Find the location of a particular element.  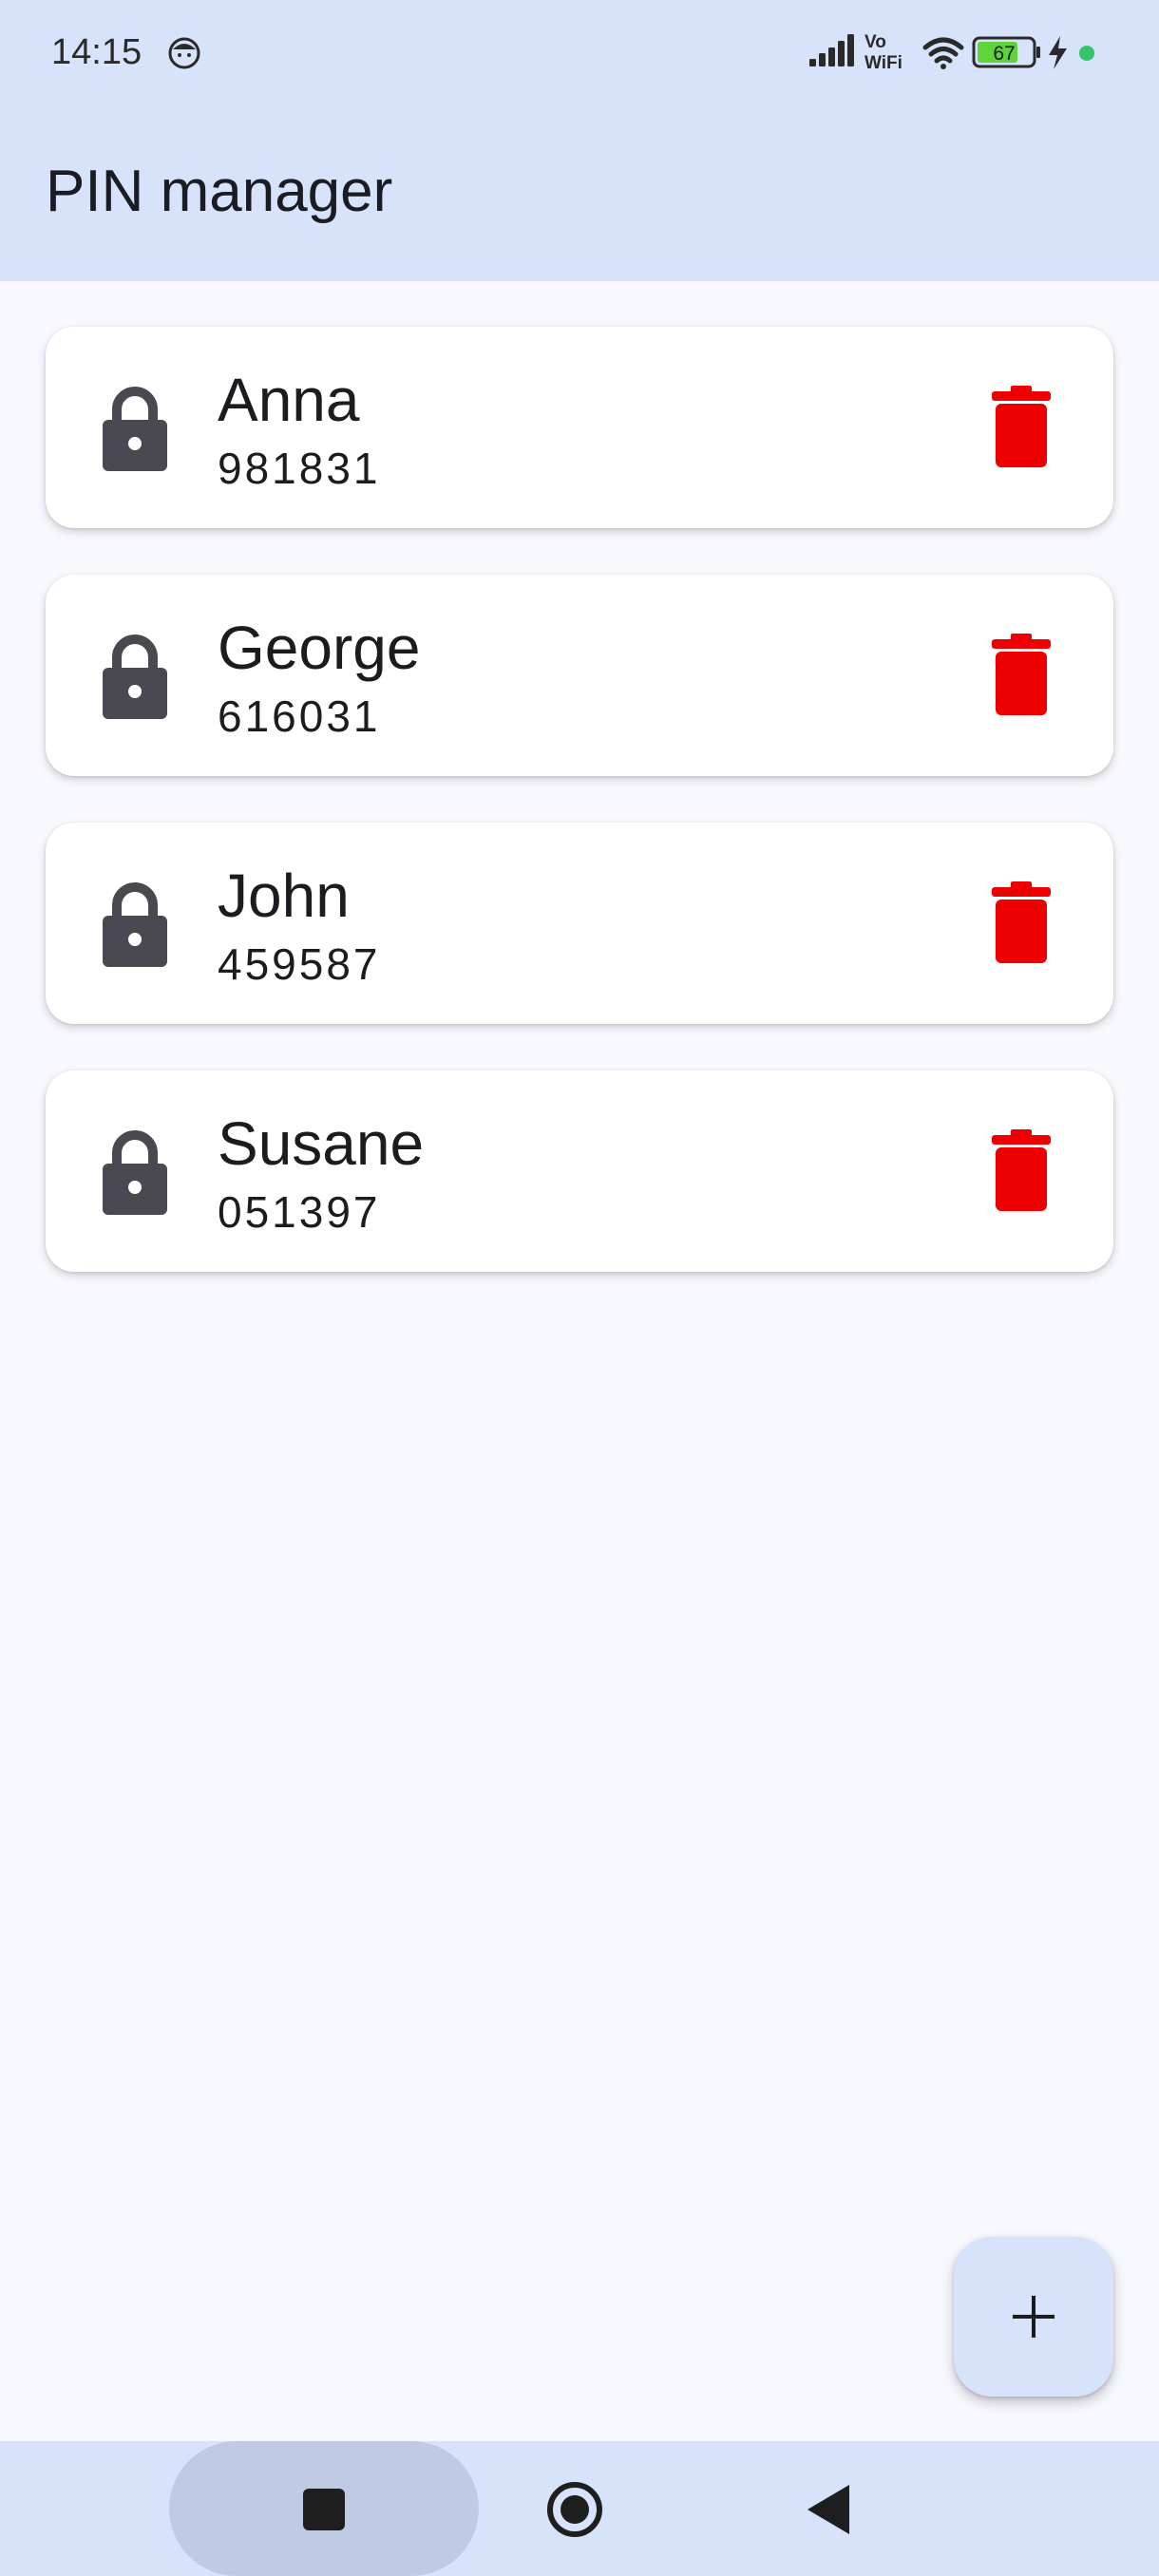

charging-icon is located at coordinates (1058, 52).